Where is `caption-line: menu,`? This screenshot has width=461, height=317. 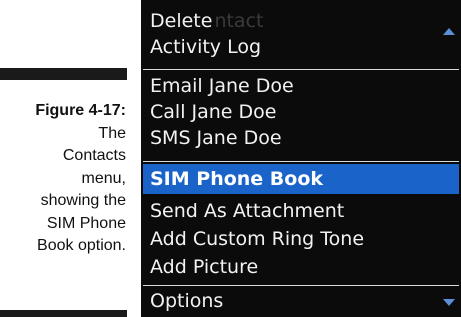 caption-line: menu, is located at coordinates (103, 178).